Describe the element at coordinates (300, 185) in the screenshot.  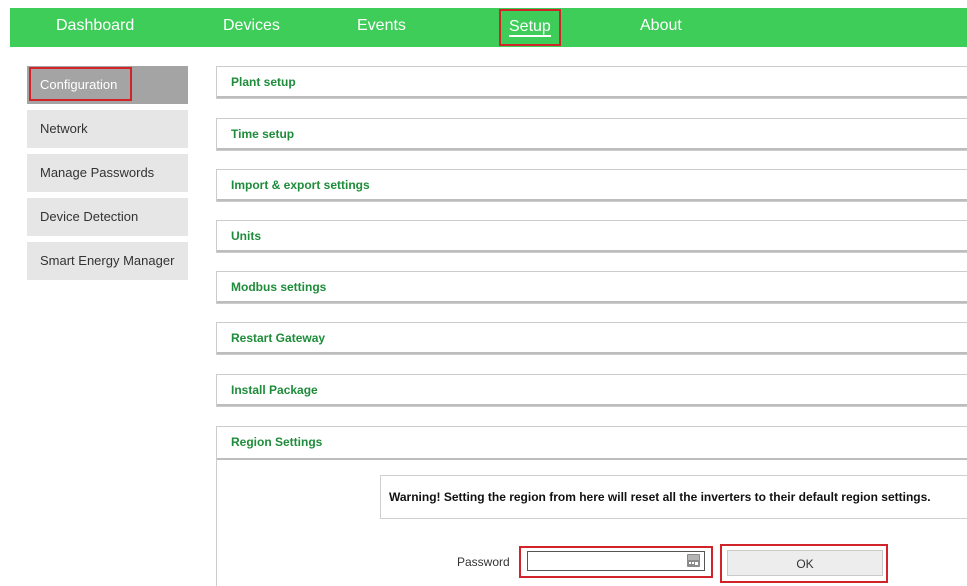
I see `panel-title: Import & export settings` at that location.